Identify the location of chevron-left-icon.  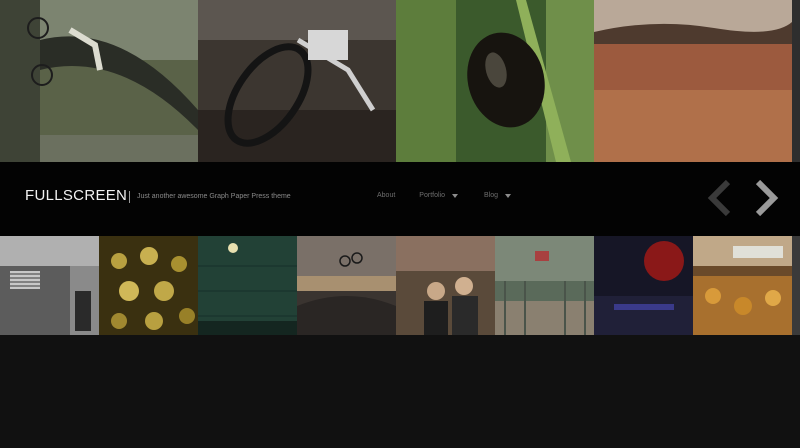
(719, 198).